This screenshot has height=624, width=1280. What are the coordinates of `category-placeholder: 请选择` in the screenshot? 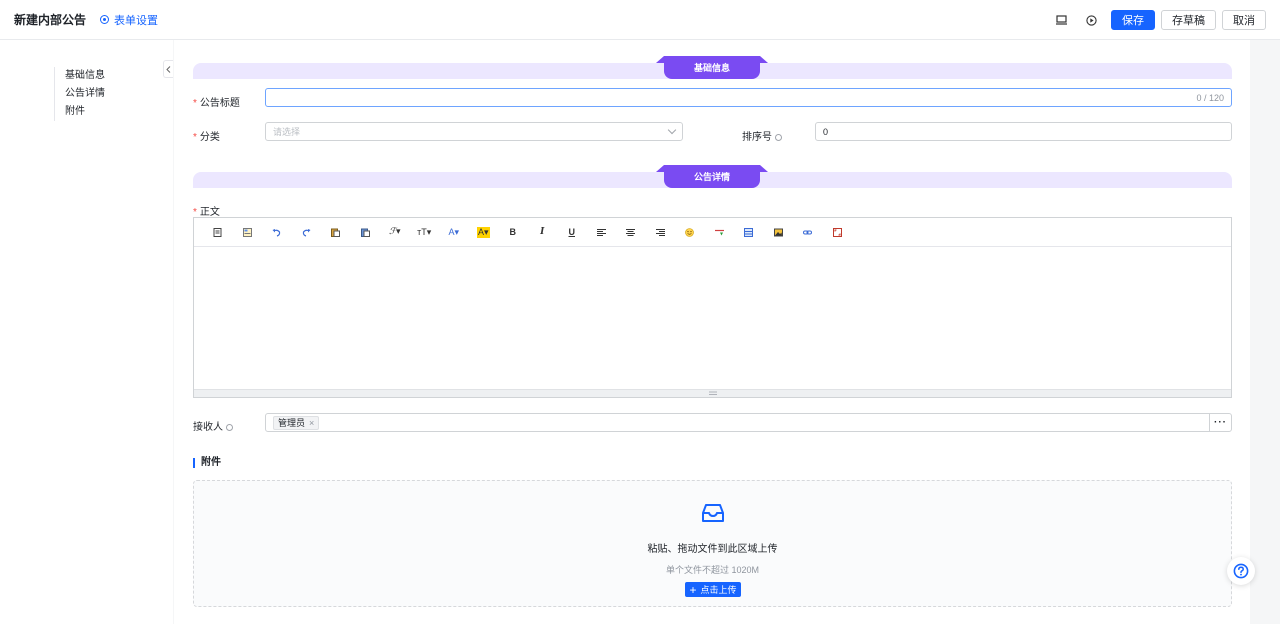 It's located at (287, 132).